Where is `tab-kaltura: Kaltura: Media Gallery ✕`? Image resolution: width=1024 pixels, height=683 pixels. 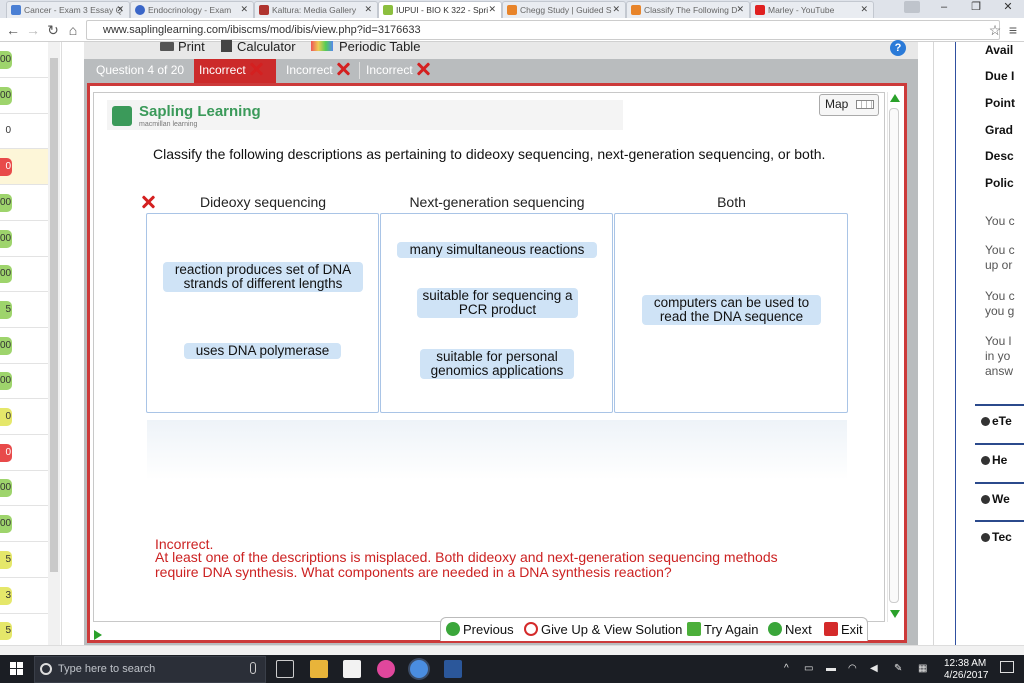
tab-kaltura: Kaltura: Media Gallery ✕ is located at coordinates (316, 9).